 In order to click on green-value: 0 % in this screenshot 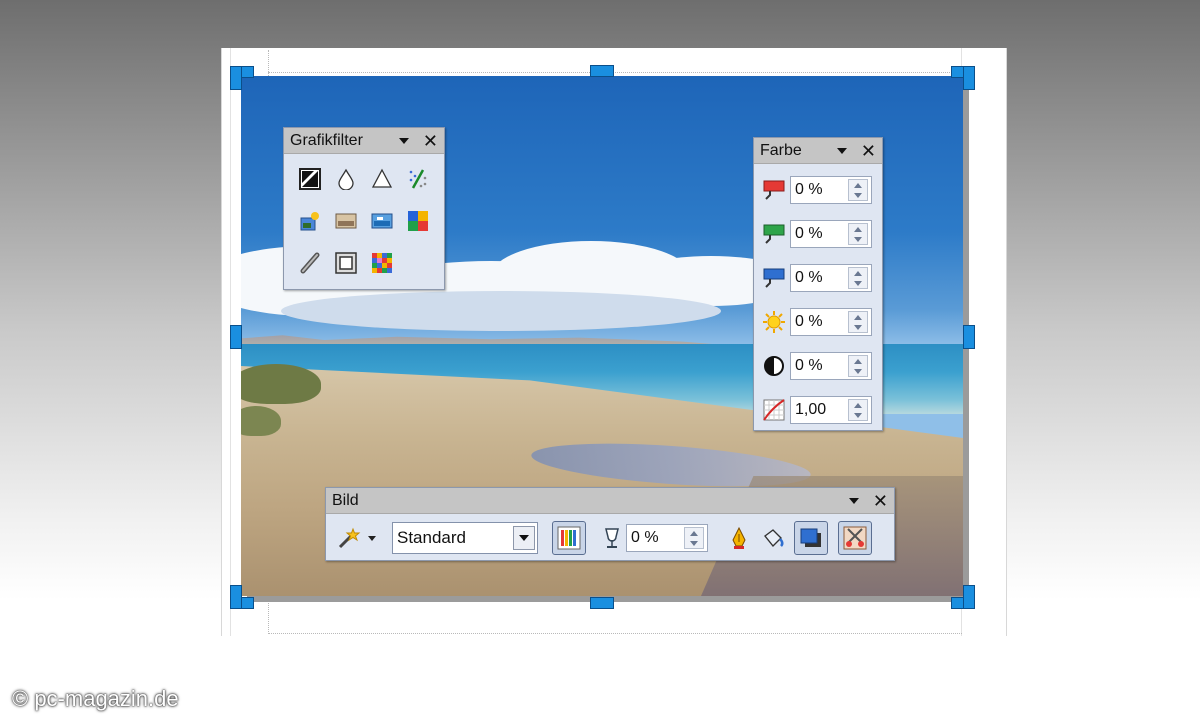, I will do `click(819, 234)`.